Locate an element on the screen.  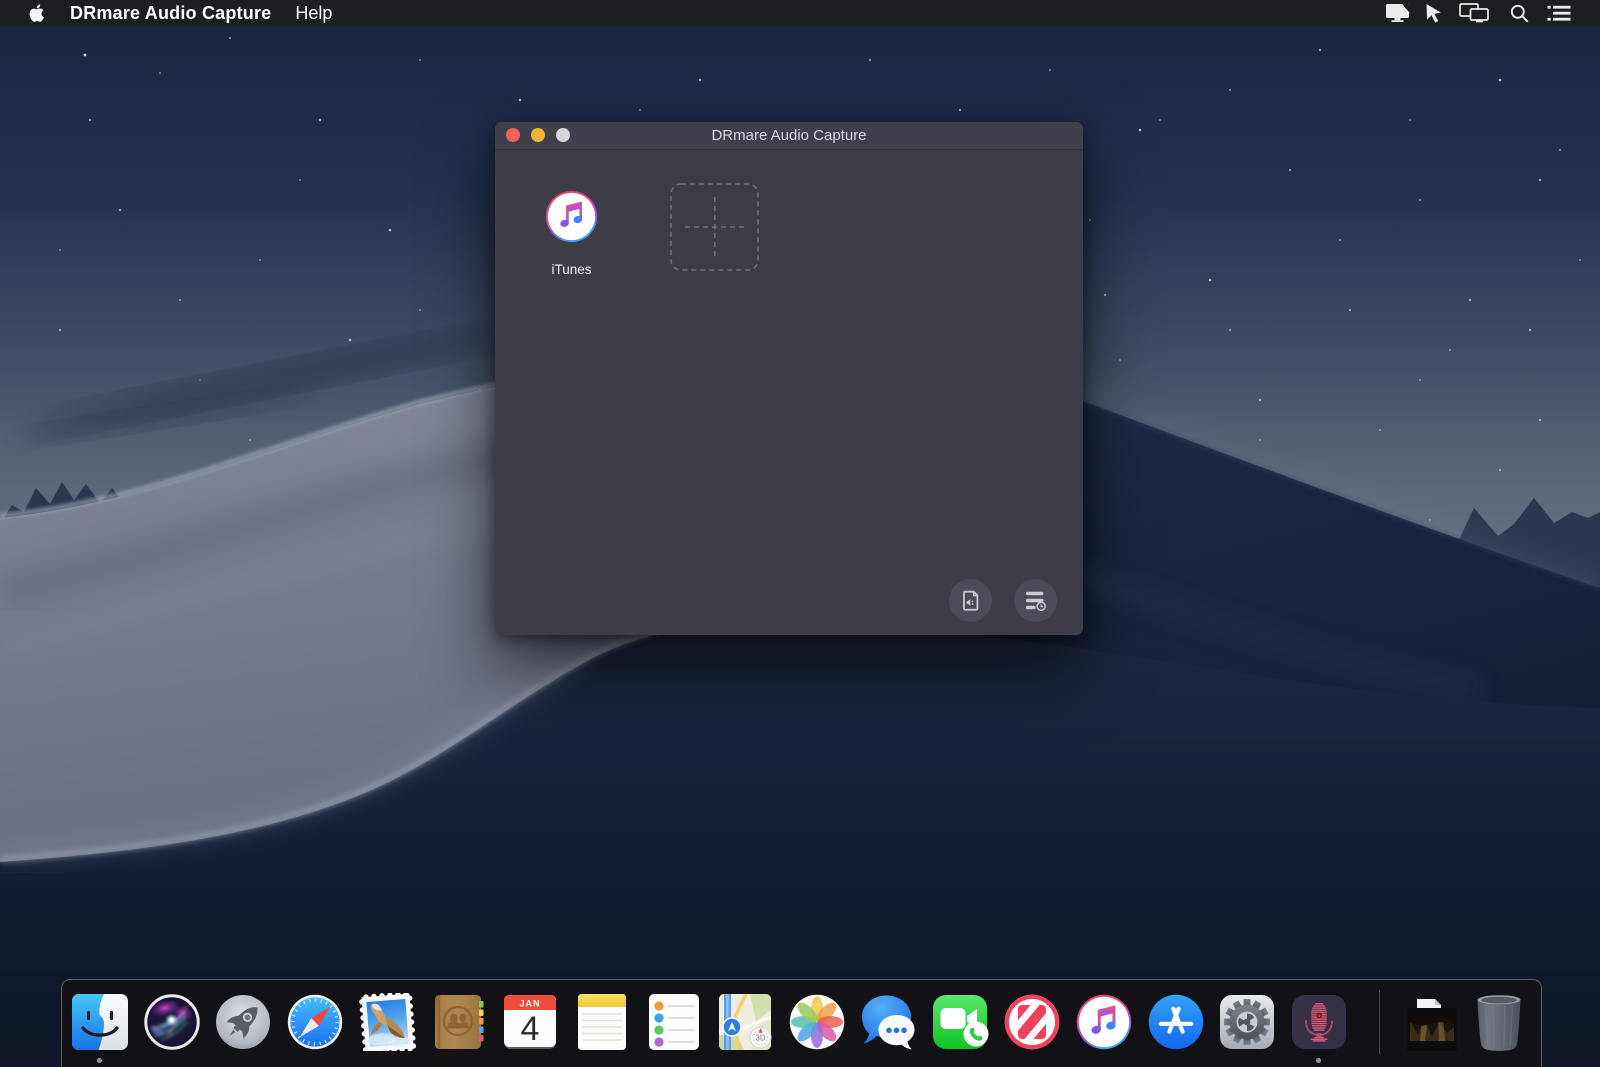
svg-text: JAN is located at coordinates (530, 1004).